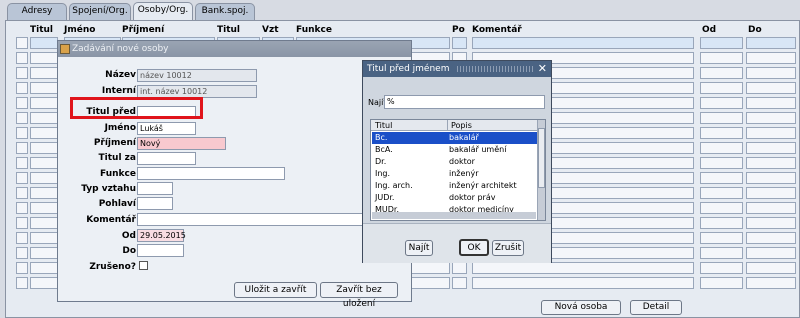 This screenshot has width=800, height=318. I want to click on close-without-saving-button: Zavřít bez uložení, so click(359, 295).